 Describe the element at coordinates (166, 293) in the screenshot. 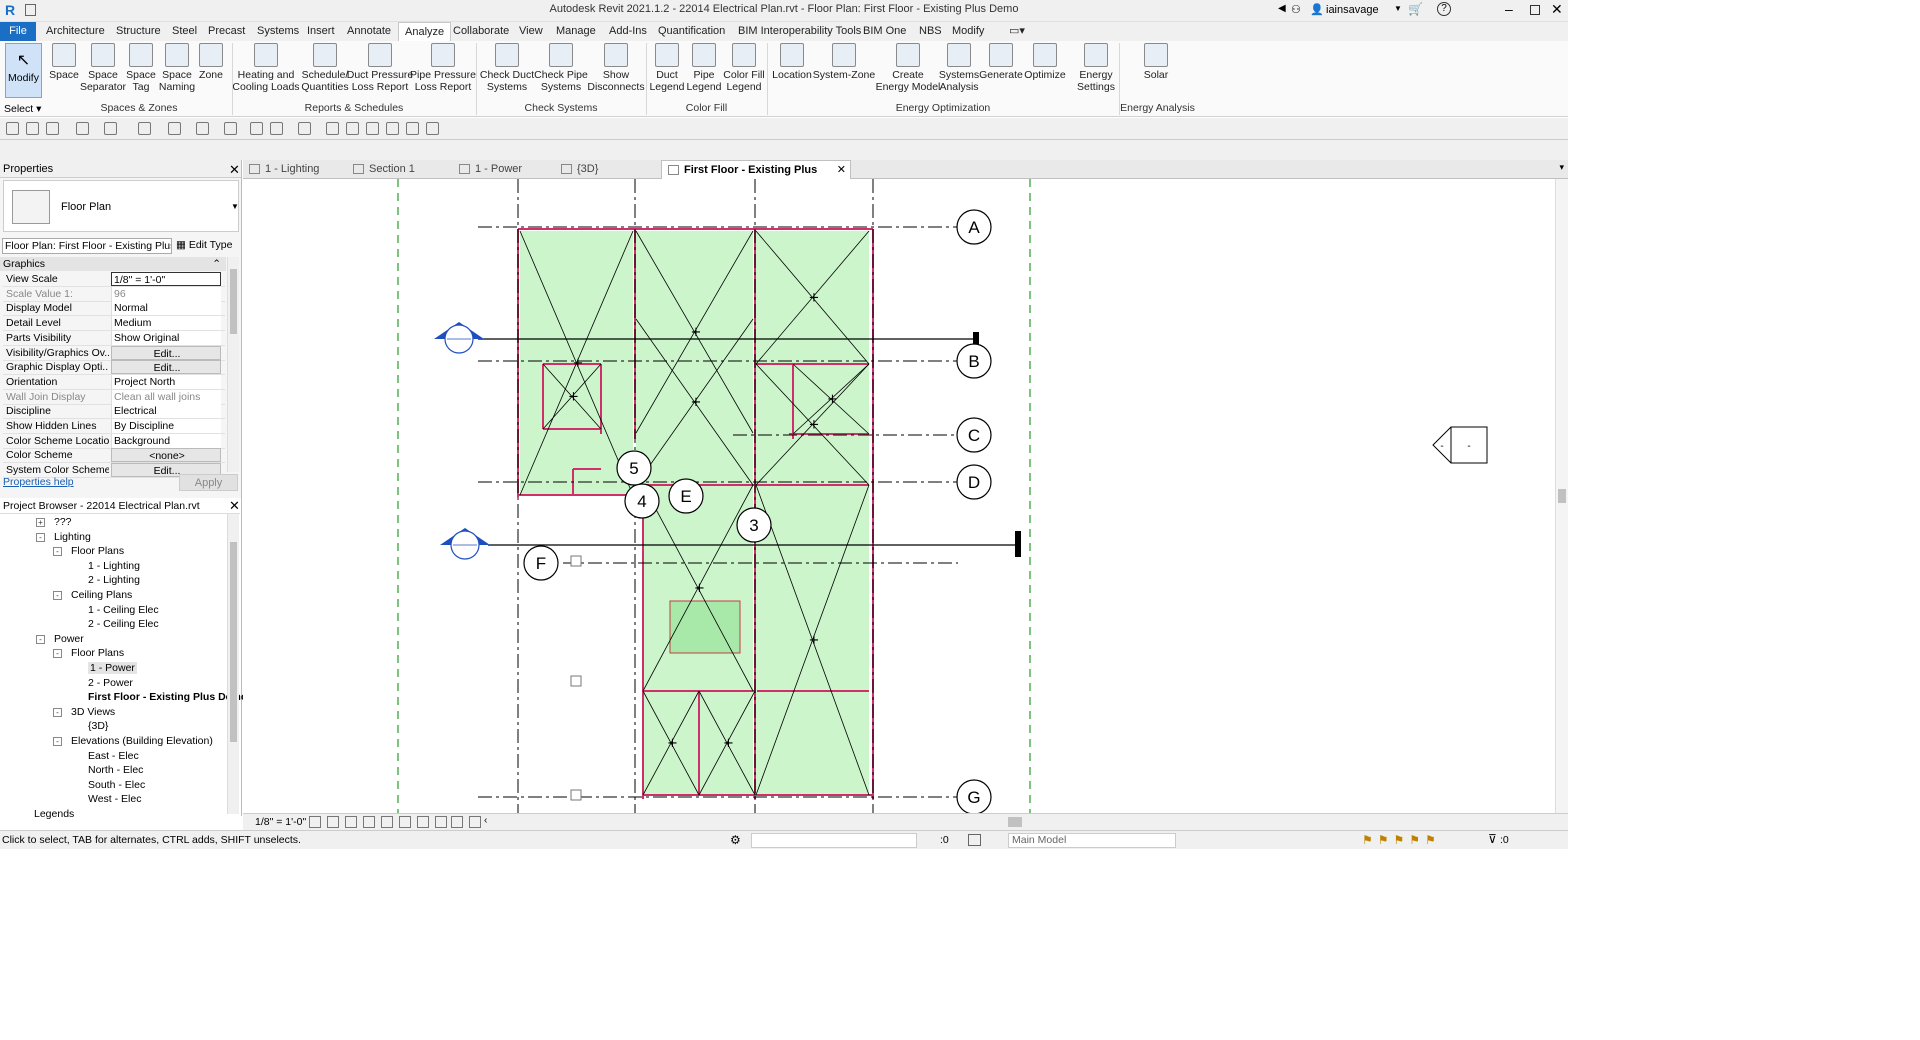

I see `prop-value: 96` at that location.